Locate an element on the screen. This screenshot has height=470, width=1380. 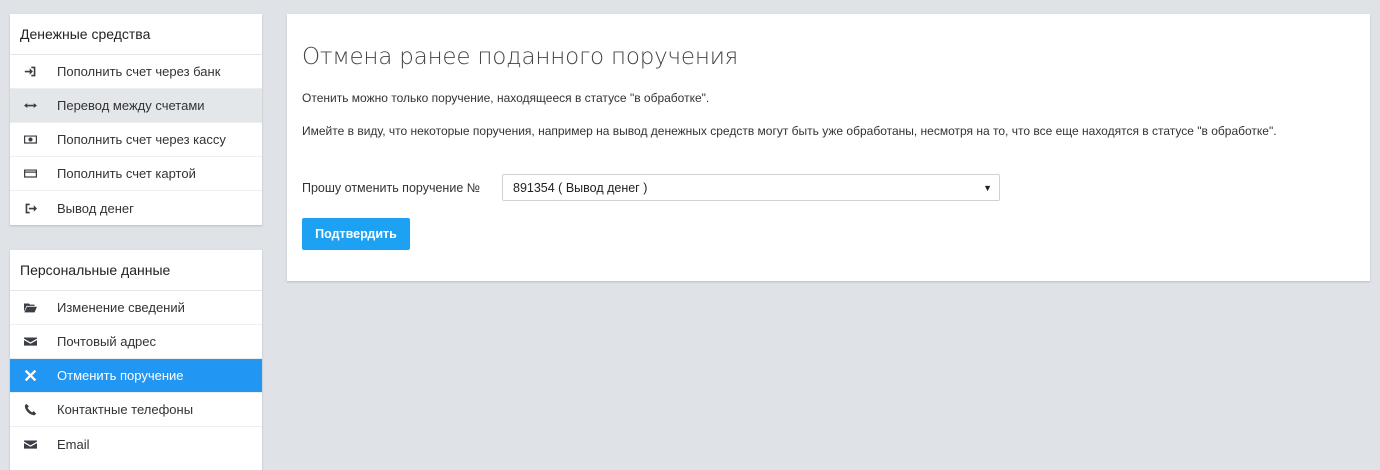
sidebar-item-postal-address: Почтовый адрес is located at coordinates (136, 342).